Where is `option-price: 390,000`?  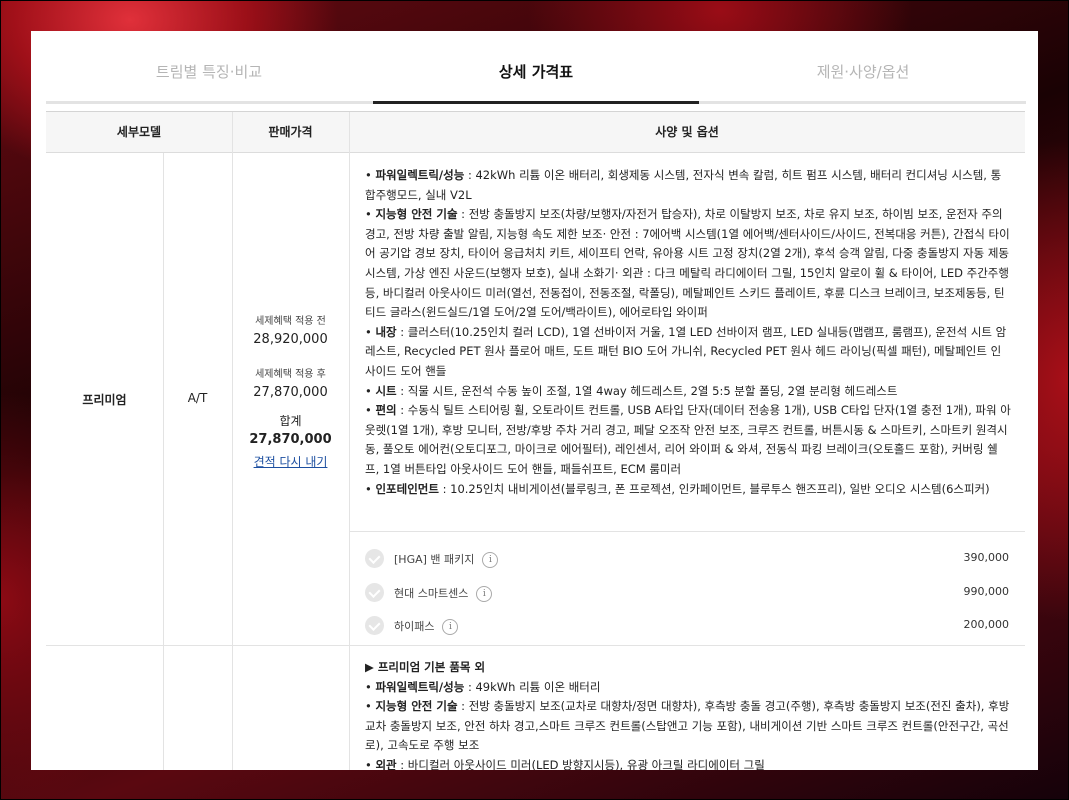 option-price: 390,000 is located at coordinates (986, 557).